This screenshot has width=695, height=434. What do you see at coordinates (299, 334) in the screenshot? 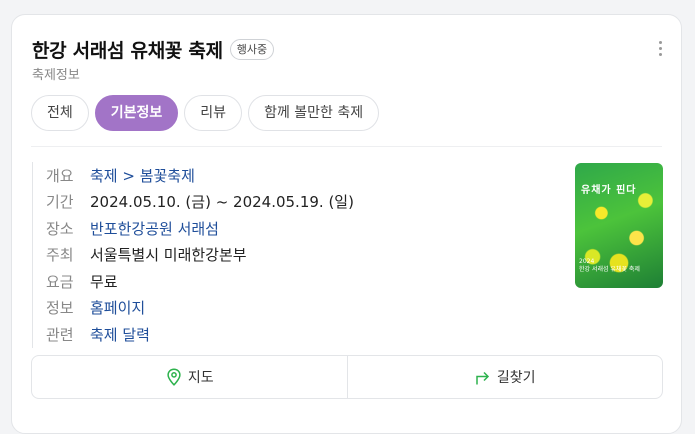
I see `info-row-related: 관련 축제 달력` at bounding box center [299, 334].